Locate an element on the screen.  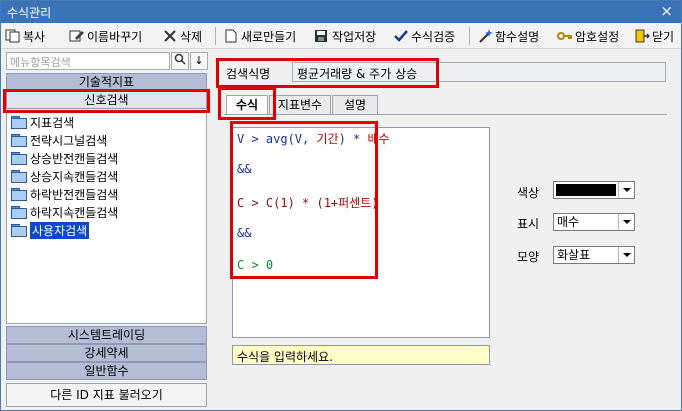
new-label: 새로만들기 is located at coordinates (269, 36).